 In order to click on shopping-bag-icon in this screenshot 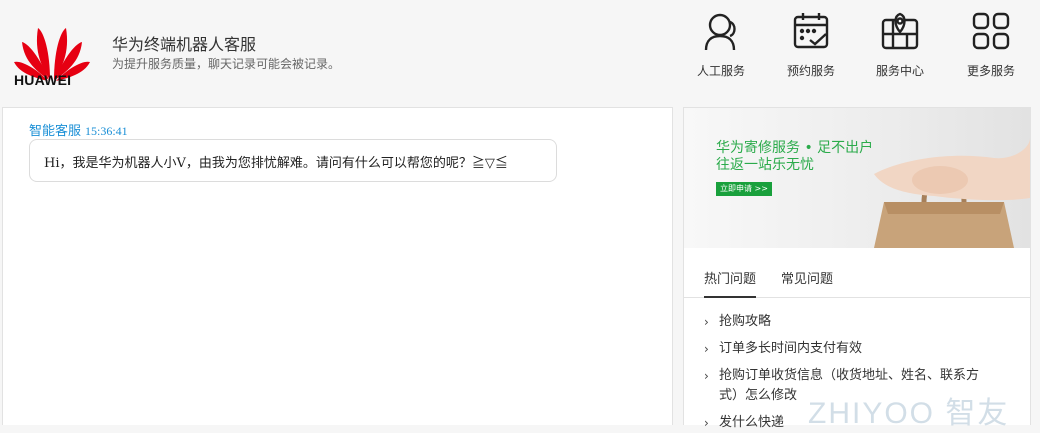, I will do `click(952, 193)`.